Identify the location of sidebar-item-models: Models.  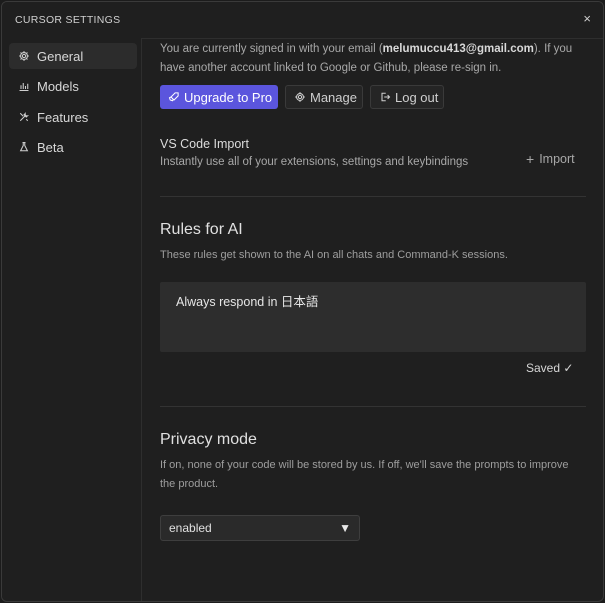
(73, 86).